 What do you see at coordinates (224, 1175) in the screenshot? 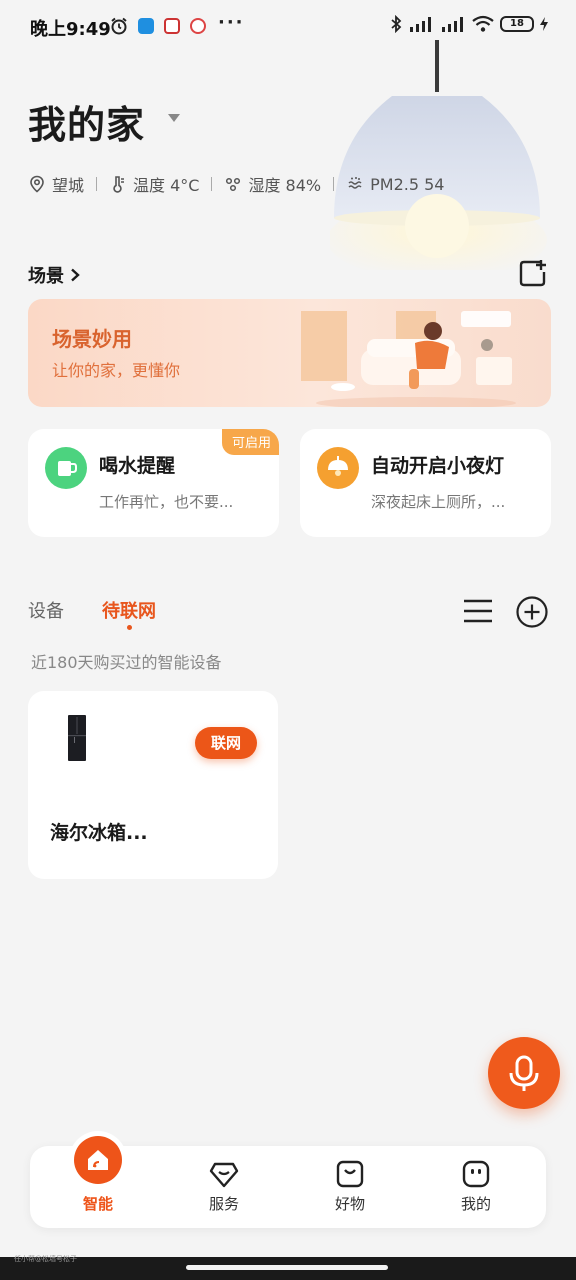
I see `diamond-icon` at bounding box center [224, 1175].